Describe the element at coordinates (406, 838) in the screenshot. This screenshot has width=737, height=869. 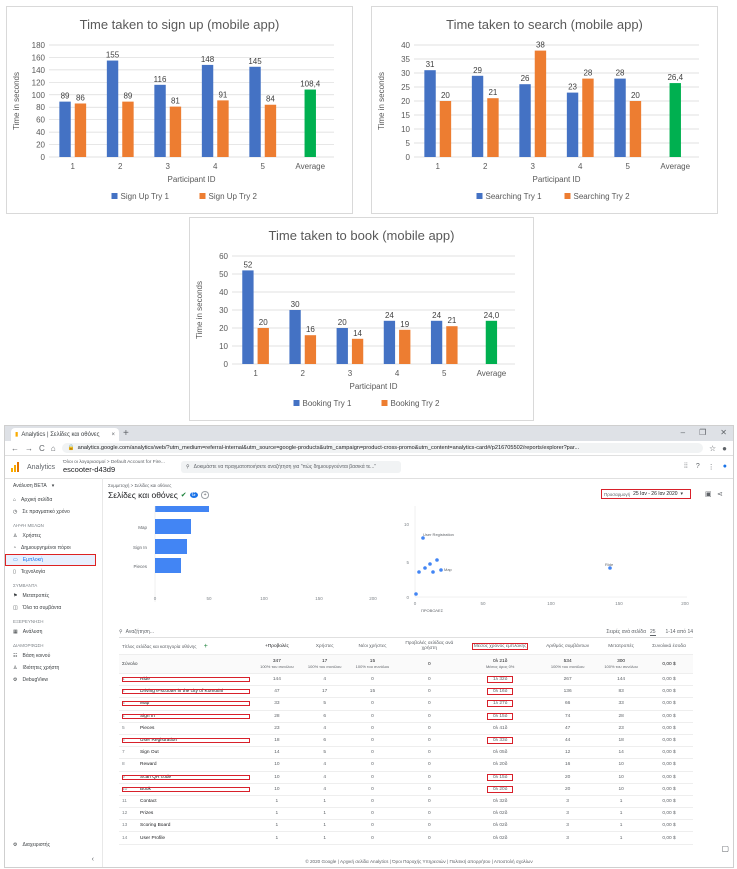
I see `table-row: 14 User Profile 1 1 0 0 0λ 02δ 3 1 0,00 $` at that location.